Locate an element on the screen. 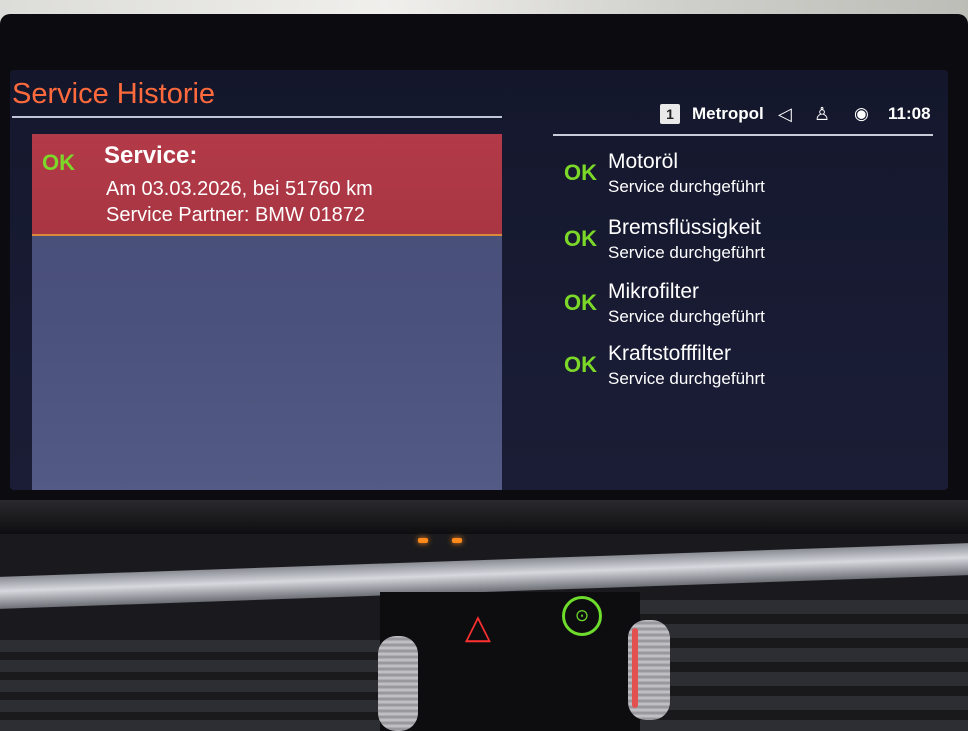 Image resolution: width=968 pixels, height=731 pixels. profile-badge: 1 is located at coordinates (670, 114).